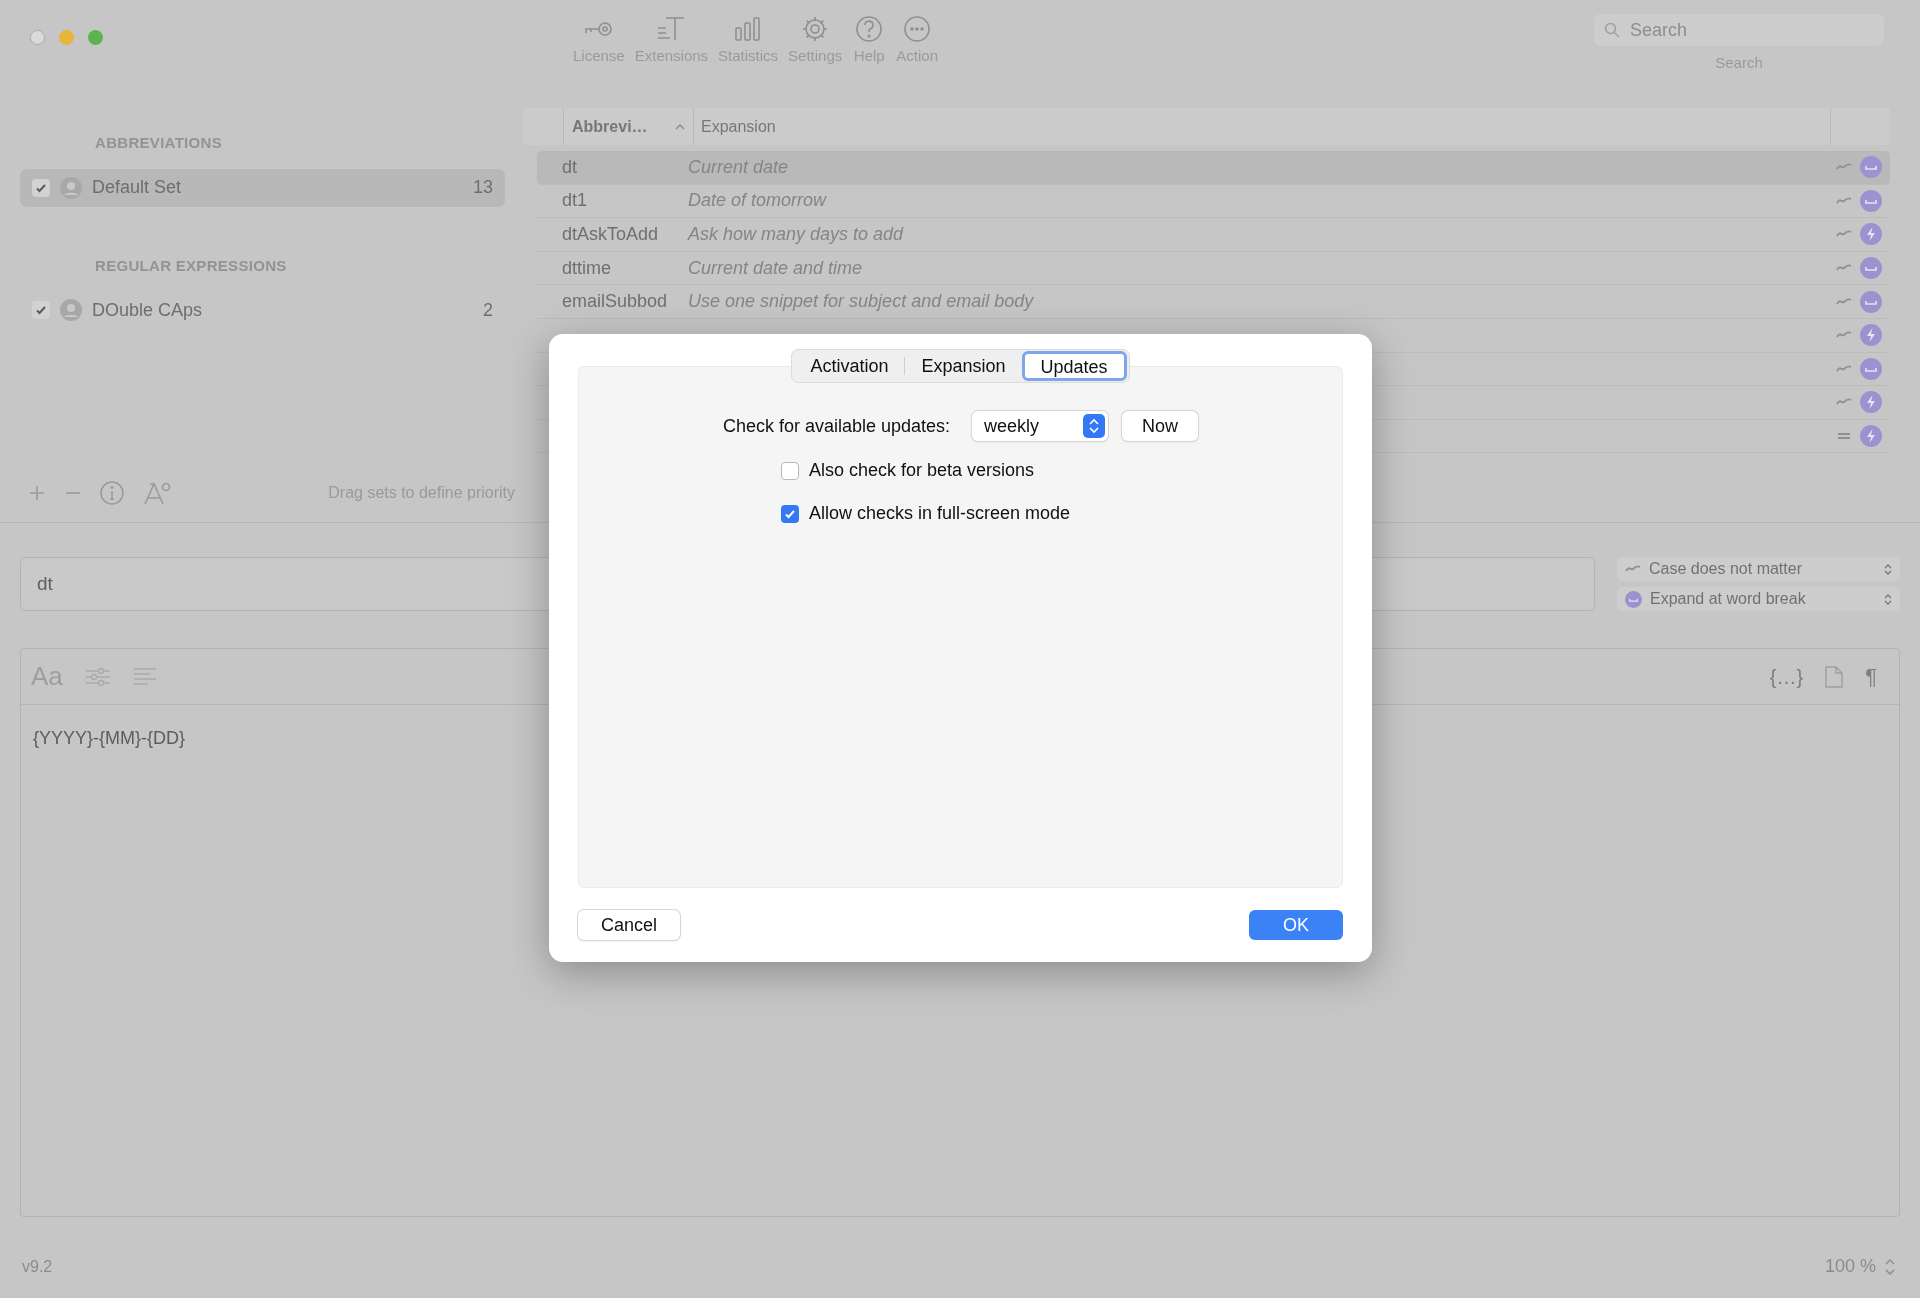 Image resolution: width=1920 pixels, height=1298 pixels. What do you see at coordinates (95, 37) in the screenshot?
I see `zoom-window-icon` at bounding box center [95, 37].